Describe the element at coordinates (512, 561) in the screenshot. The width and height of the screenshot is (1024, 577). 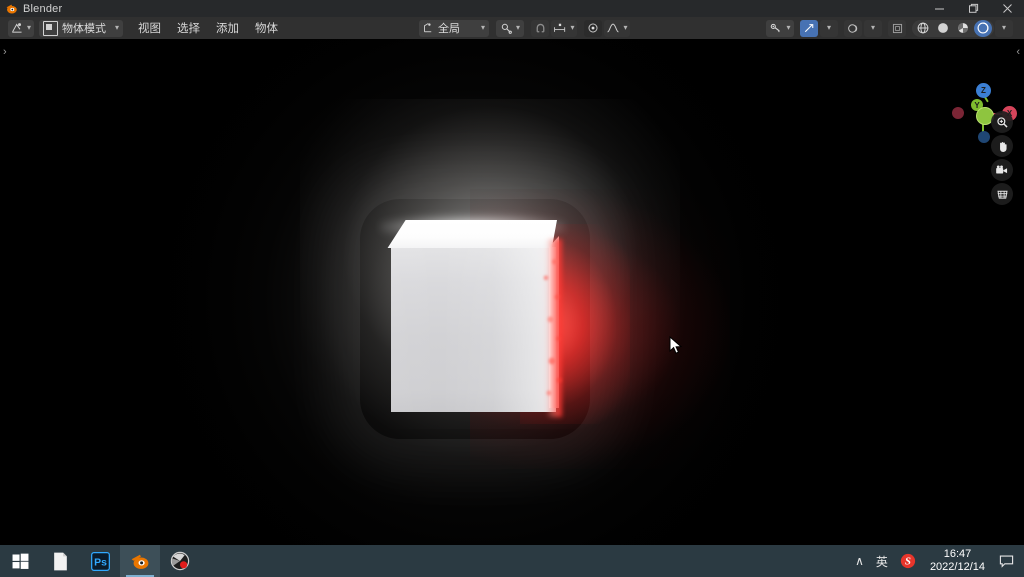
I see `windows-taskbar: Ps ∧ 英 S 16:47 2022/12/14` at that location.